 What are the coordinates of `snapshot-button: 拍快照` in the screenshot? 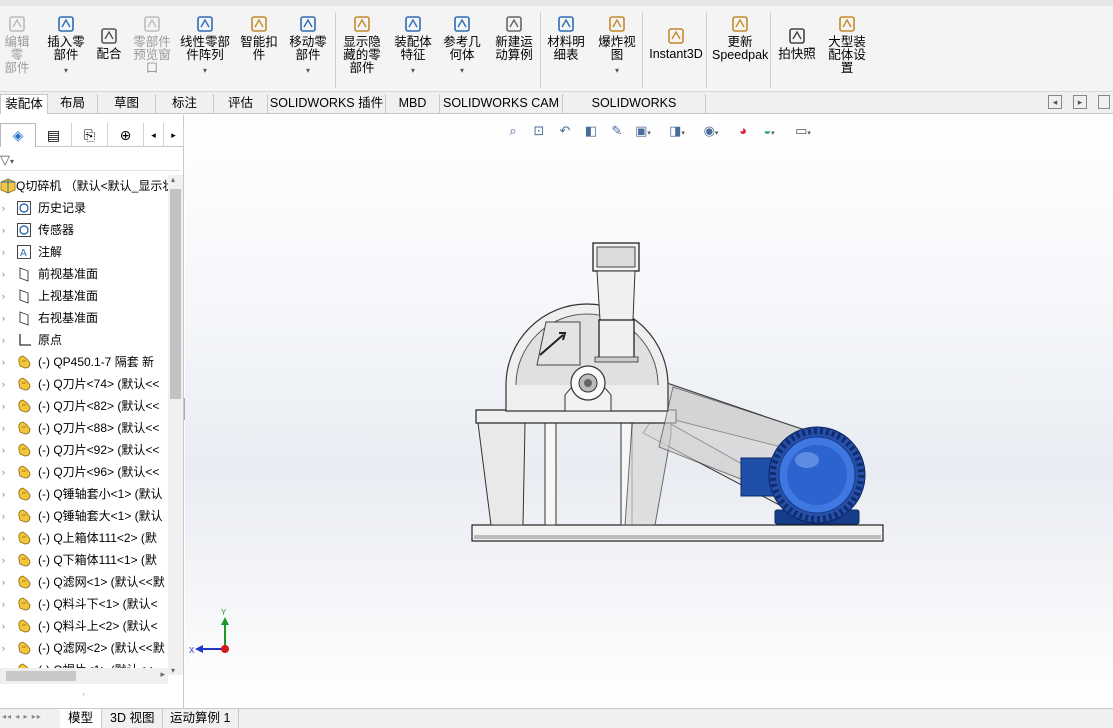 It's located at (797, 43).